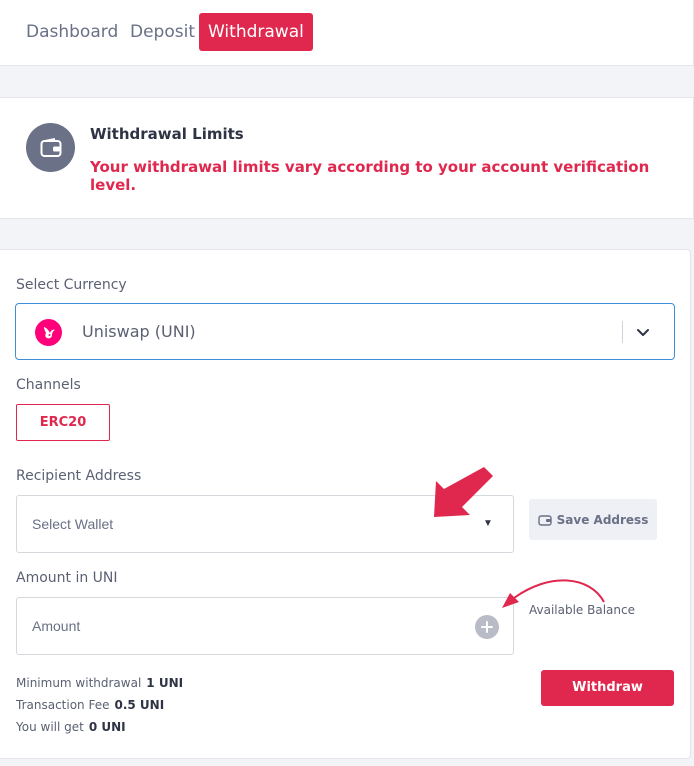 The width and height of the screenshot is (694, 766). I want to click on wallet-select: Select Wallet ▼, so click(265, 524).